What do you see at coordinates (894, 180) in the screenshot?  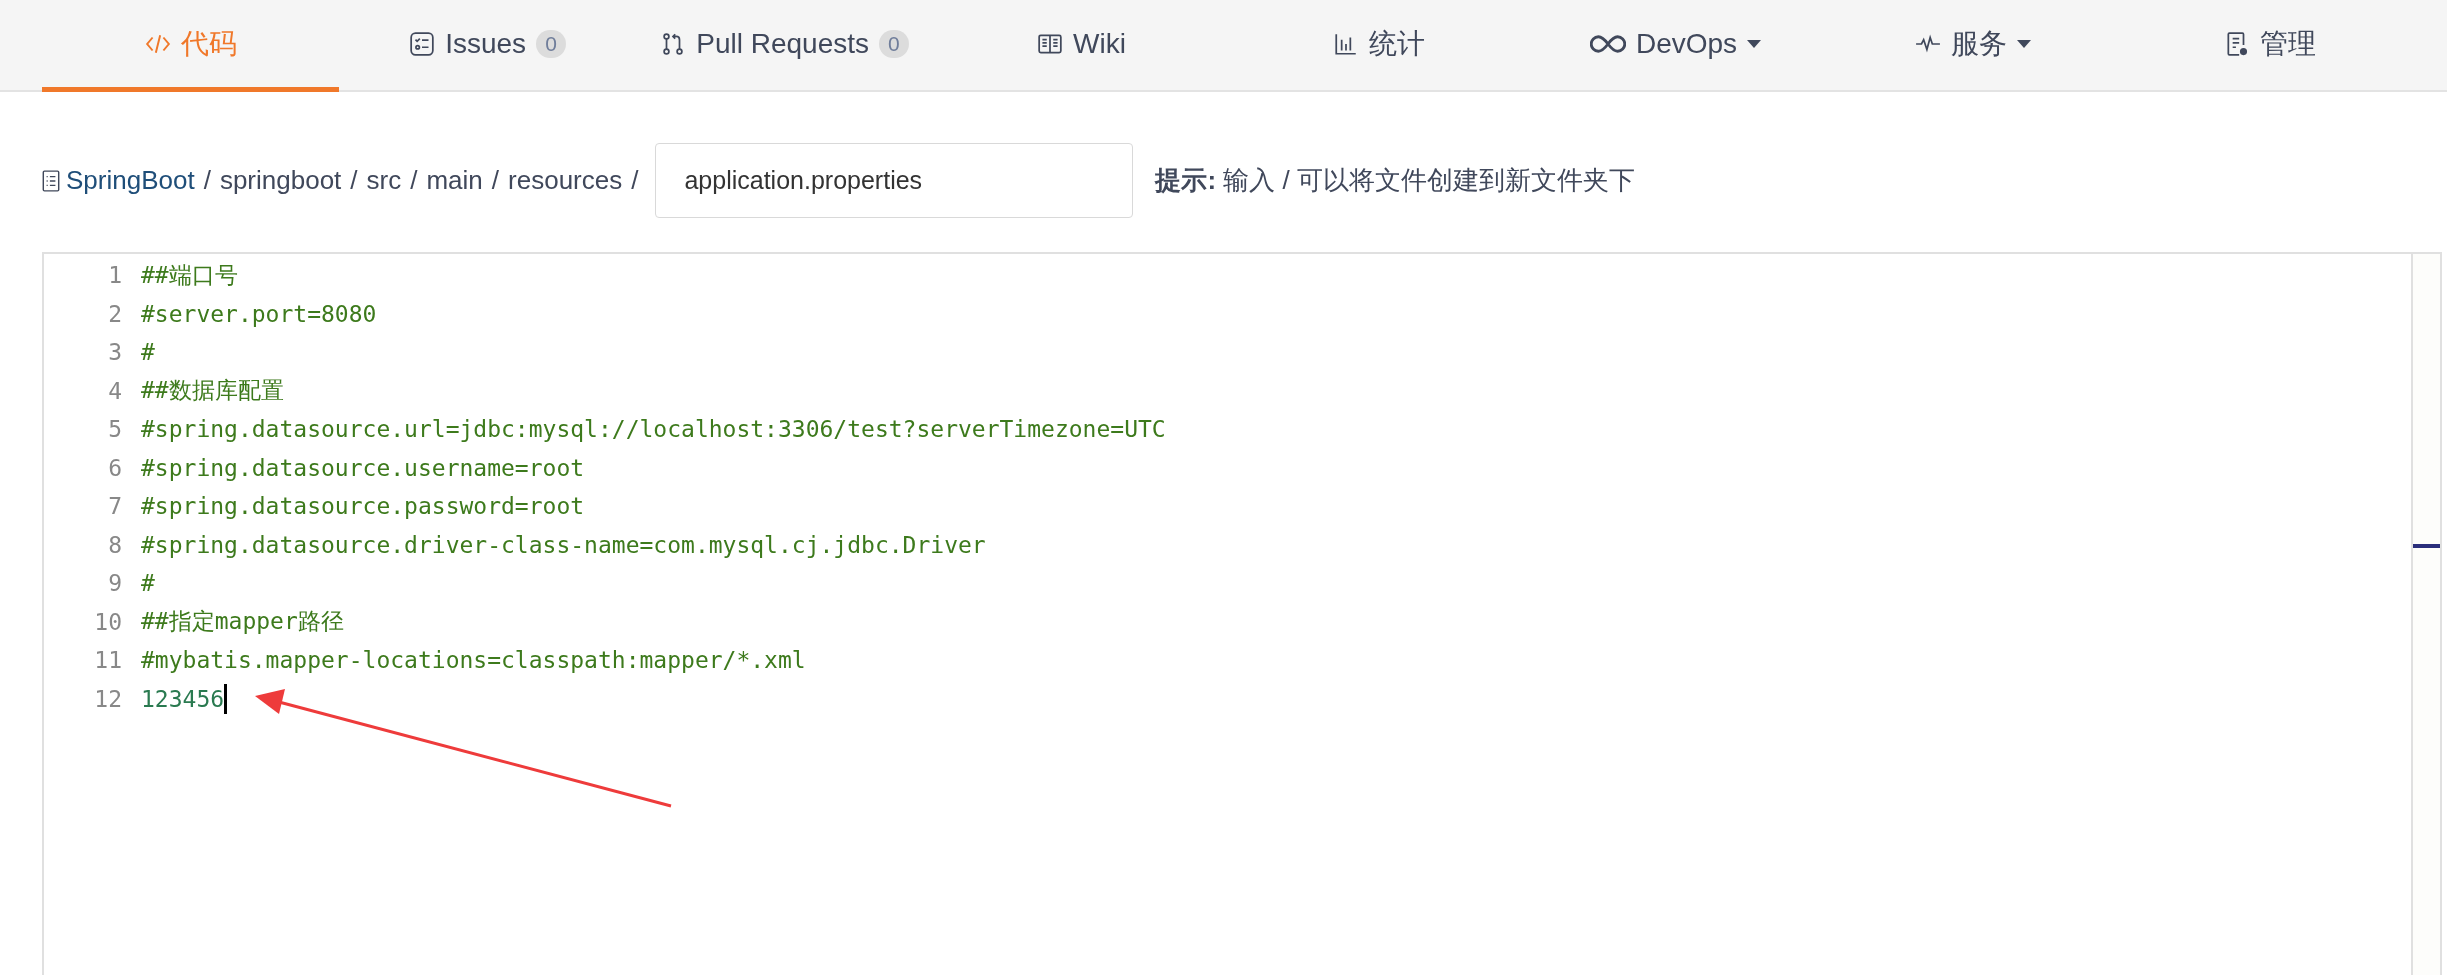 I see `file-name-field: application.properties` at bounding box center [894, 180].